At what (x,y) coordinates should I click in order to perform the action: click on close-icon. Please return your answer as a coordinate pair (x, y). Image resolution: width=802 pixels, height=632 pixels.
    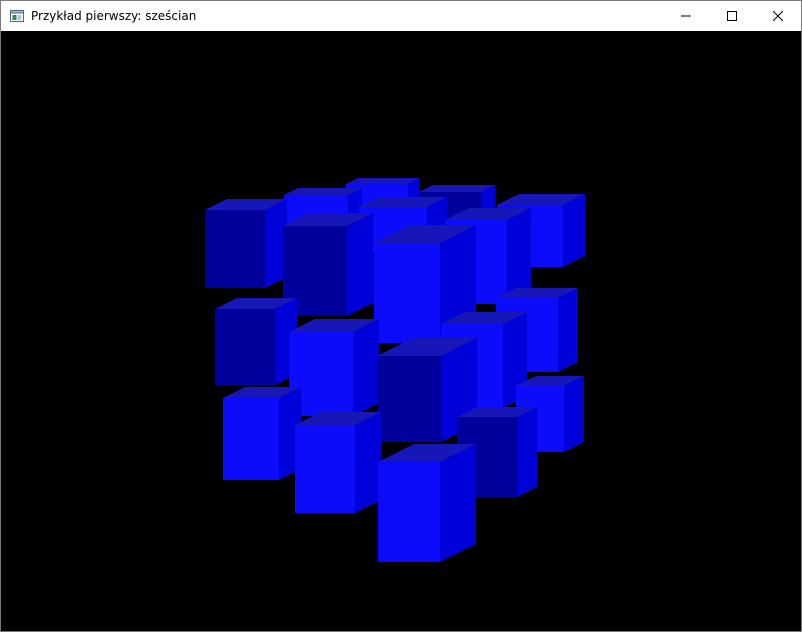
    Looking at the image, I should click on (778, 16).